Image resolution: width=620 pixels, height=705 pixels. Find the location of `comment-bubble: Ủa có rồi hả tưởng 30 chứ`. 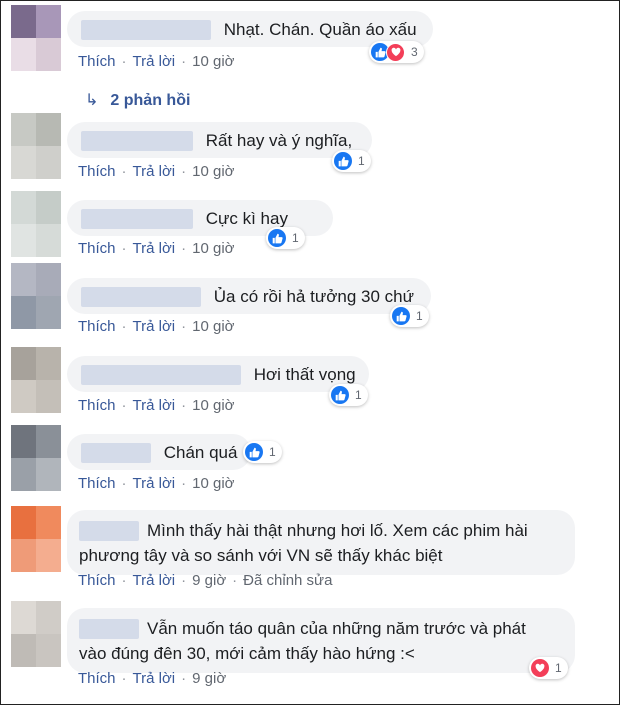

comment-bubble: Ủa có rồi hả tưởng 30 chứ is located at coordinates (249, 296).